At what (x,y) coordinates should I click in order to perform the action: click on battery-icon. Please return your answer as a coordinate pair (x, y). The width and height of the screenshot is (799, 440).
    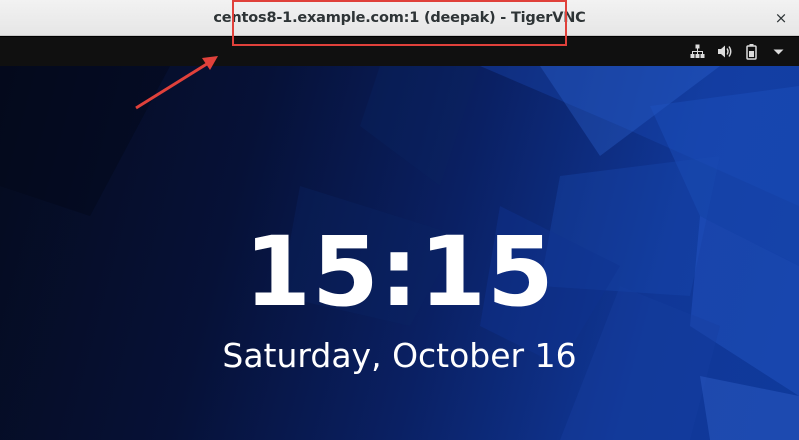
    Looking at the image, I should click on (751, 51).